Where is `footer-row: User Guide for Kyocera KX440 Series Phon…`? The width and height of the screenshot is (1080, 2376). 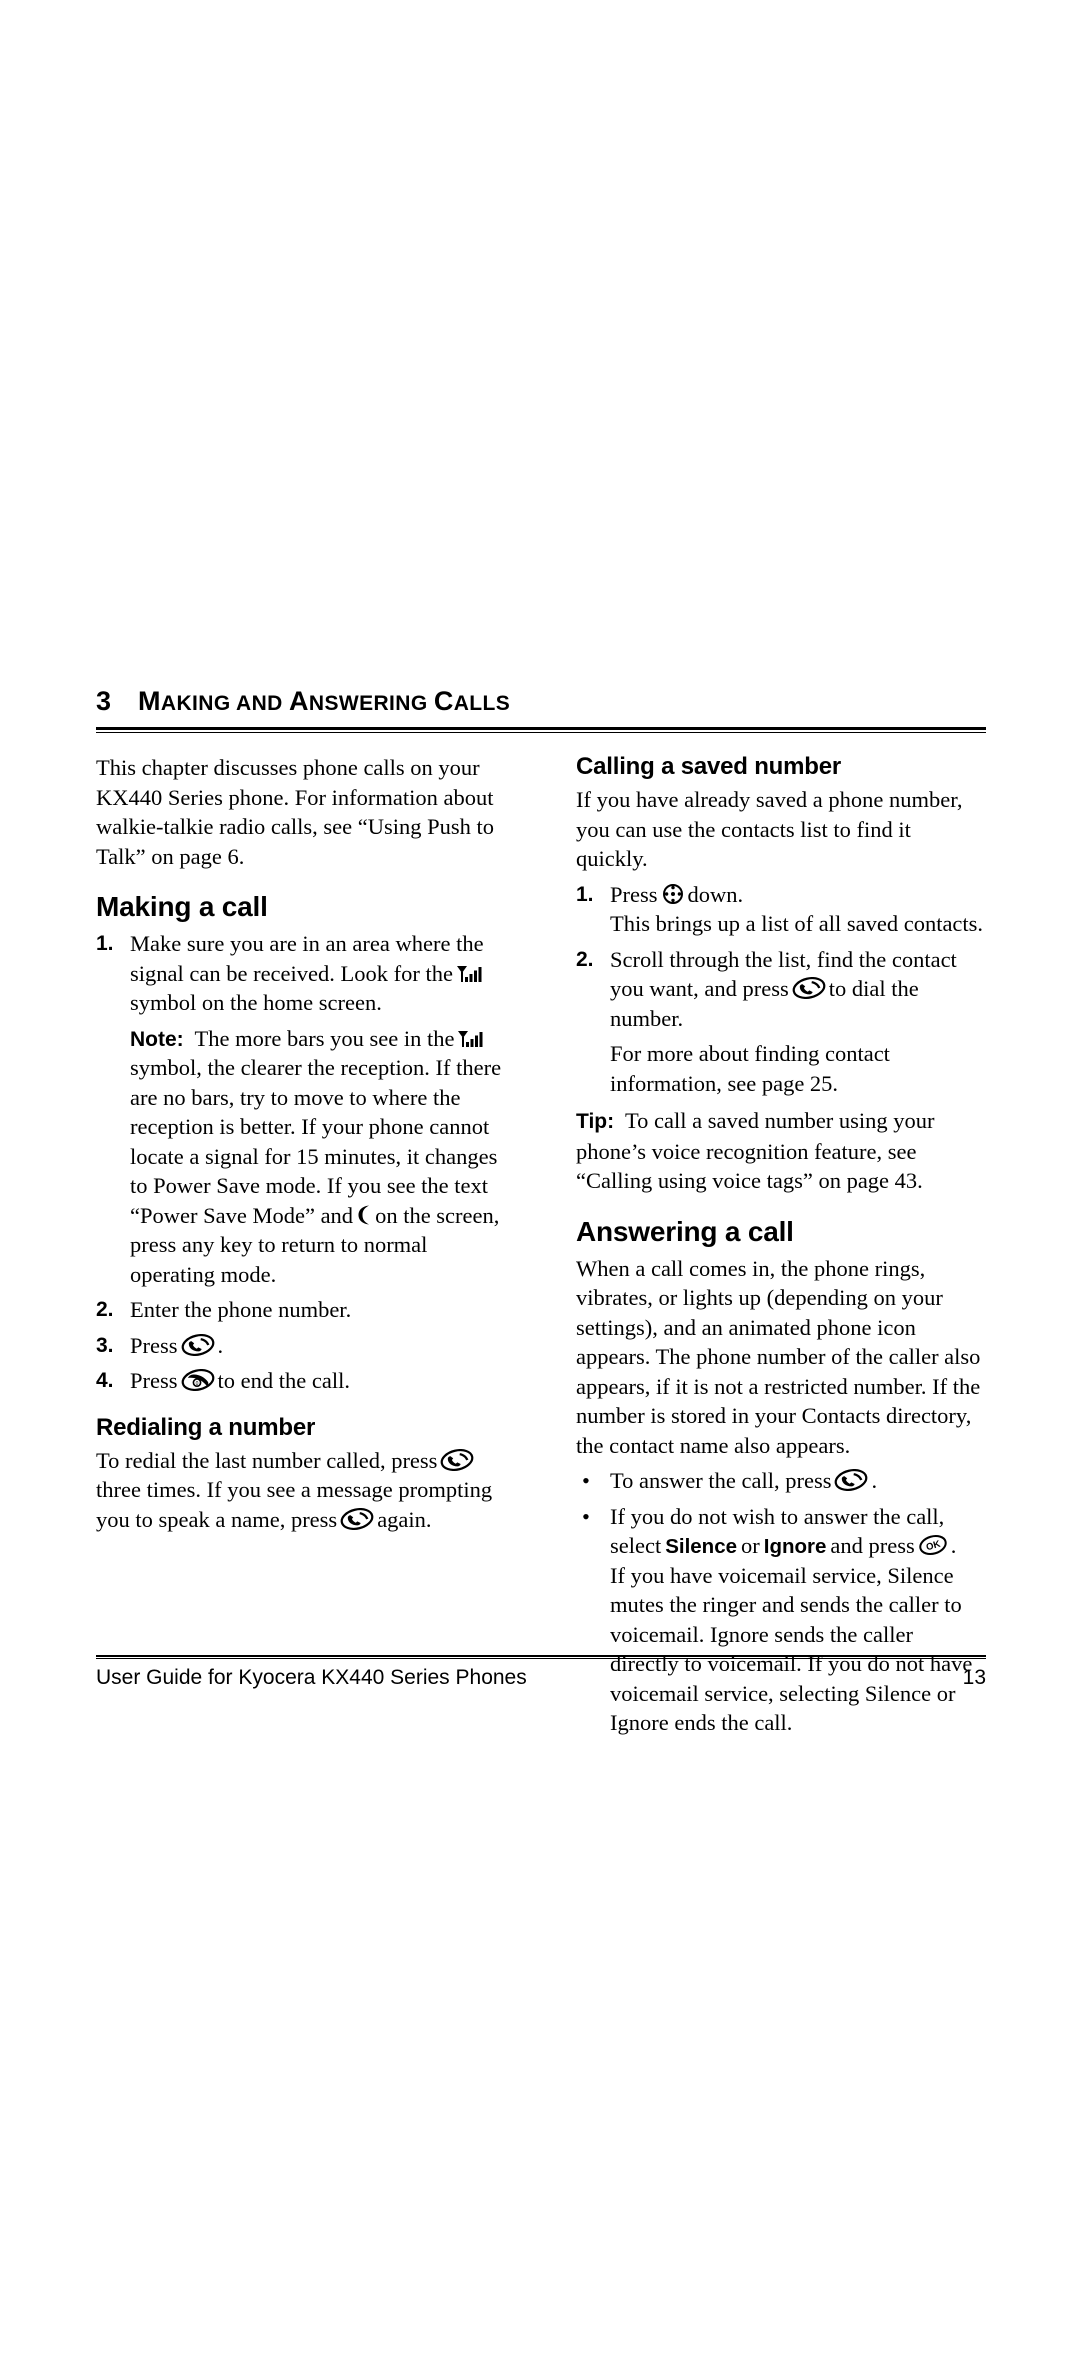
footer-row: User Guide for Kyocera KX440 Series Phon… is located at coordinates (541, 1678).